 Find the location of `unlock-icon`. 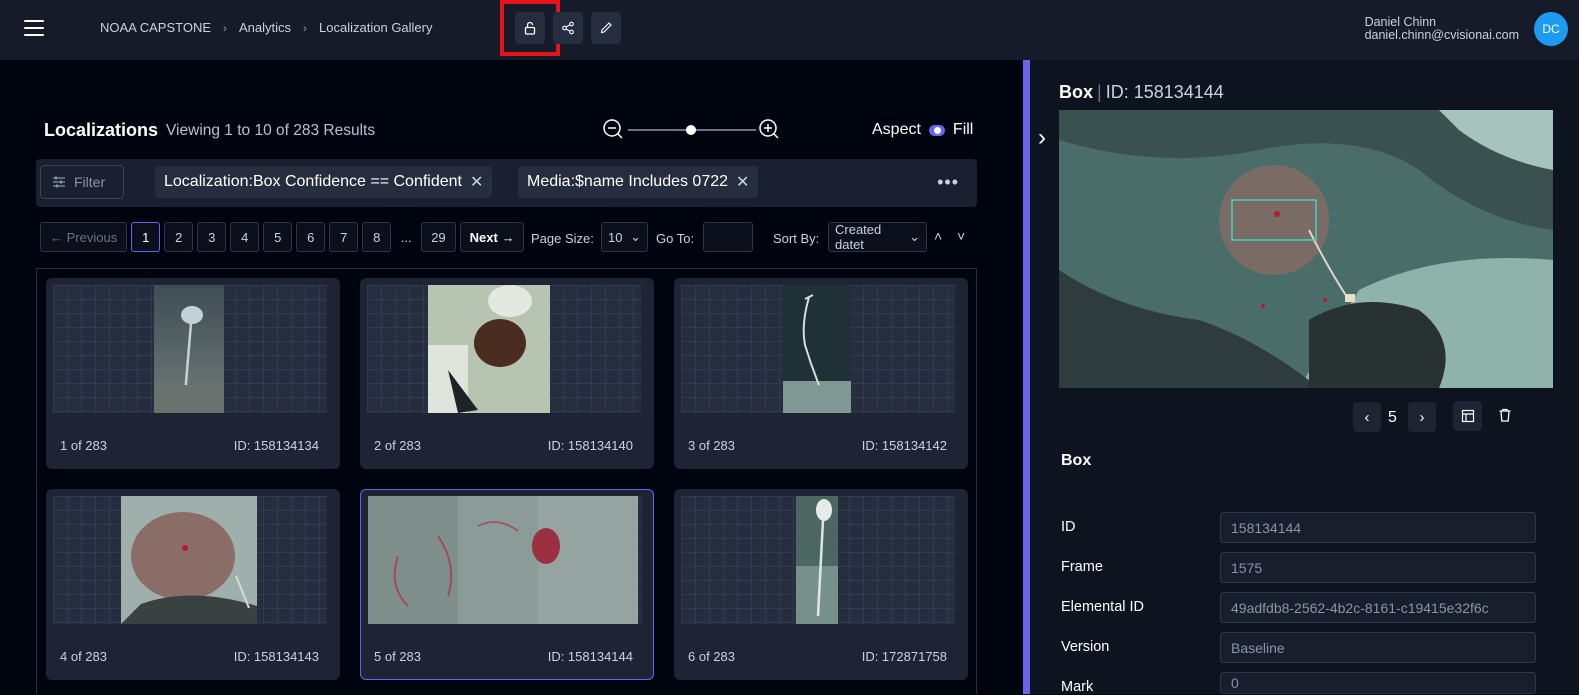

unlock-icon is located at coordinates (530, 28).